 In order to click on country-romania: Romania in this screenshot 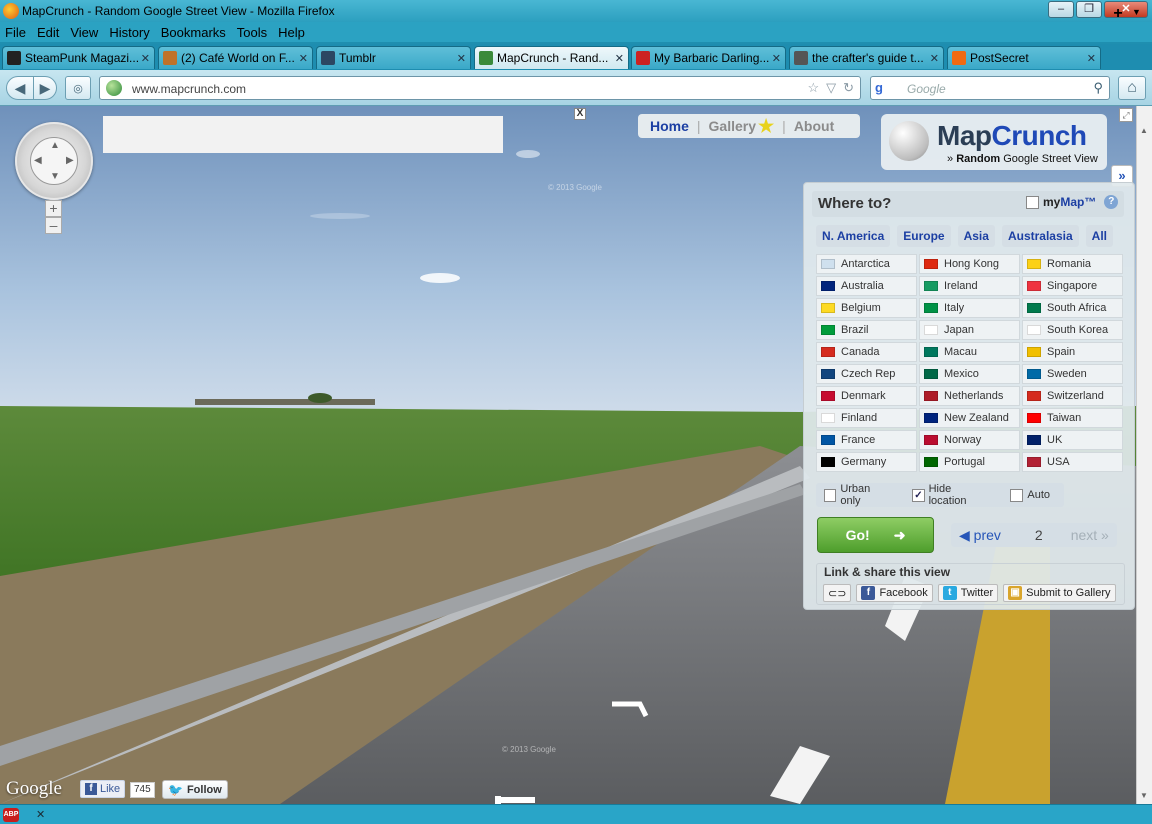, I will do `click(1072, 264)`.